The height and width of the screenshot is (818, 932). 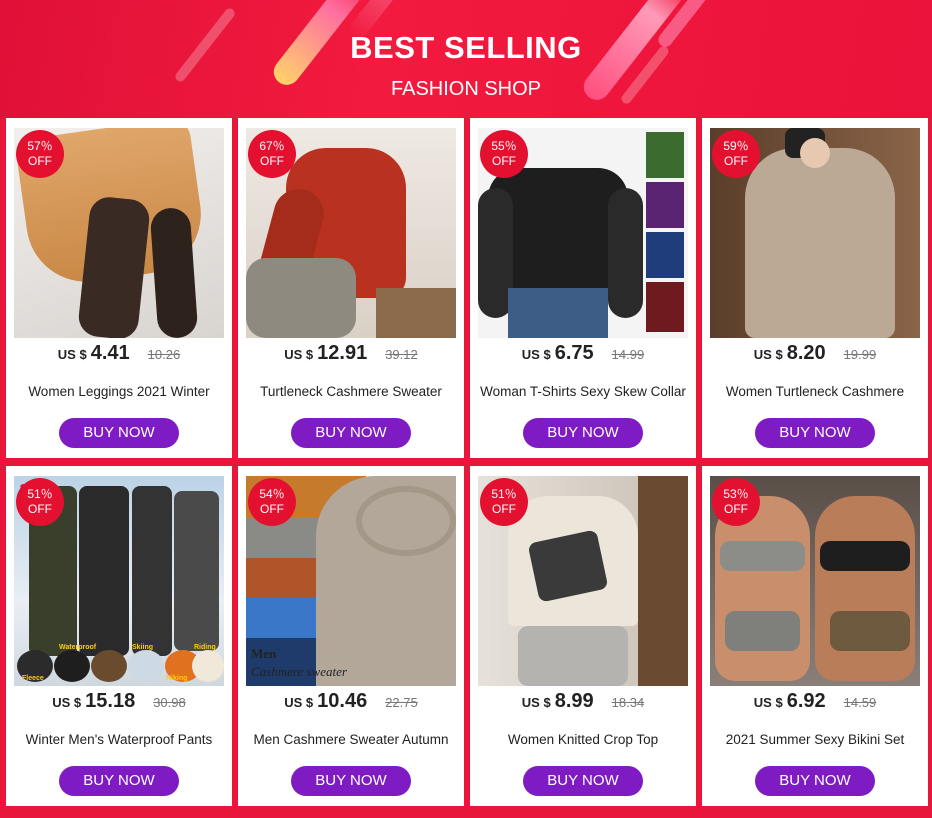 What do you see at coordinates (351, 391) in the screenshot?
I see `product-name: Turtleneck Cashmere Sweater` at bounding box center [351, 391].